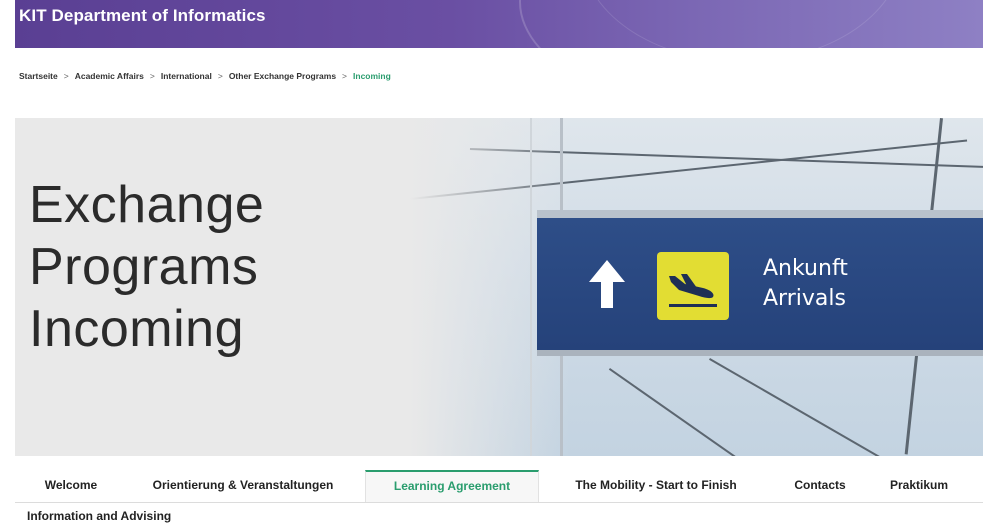 This screenshot has height=530, width=986. I want to click on sign-line-arrivals: Arrivals, so click(804, 298).